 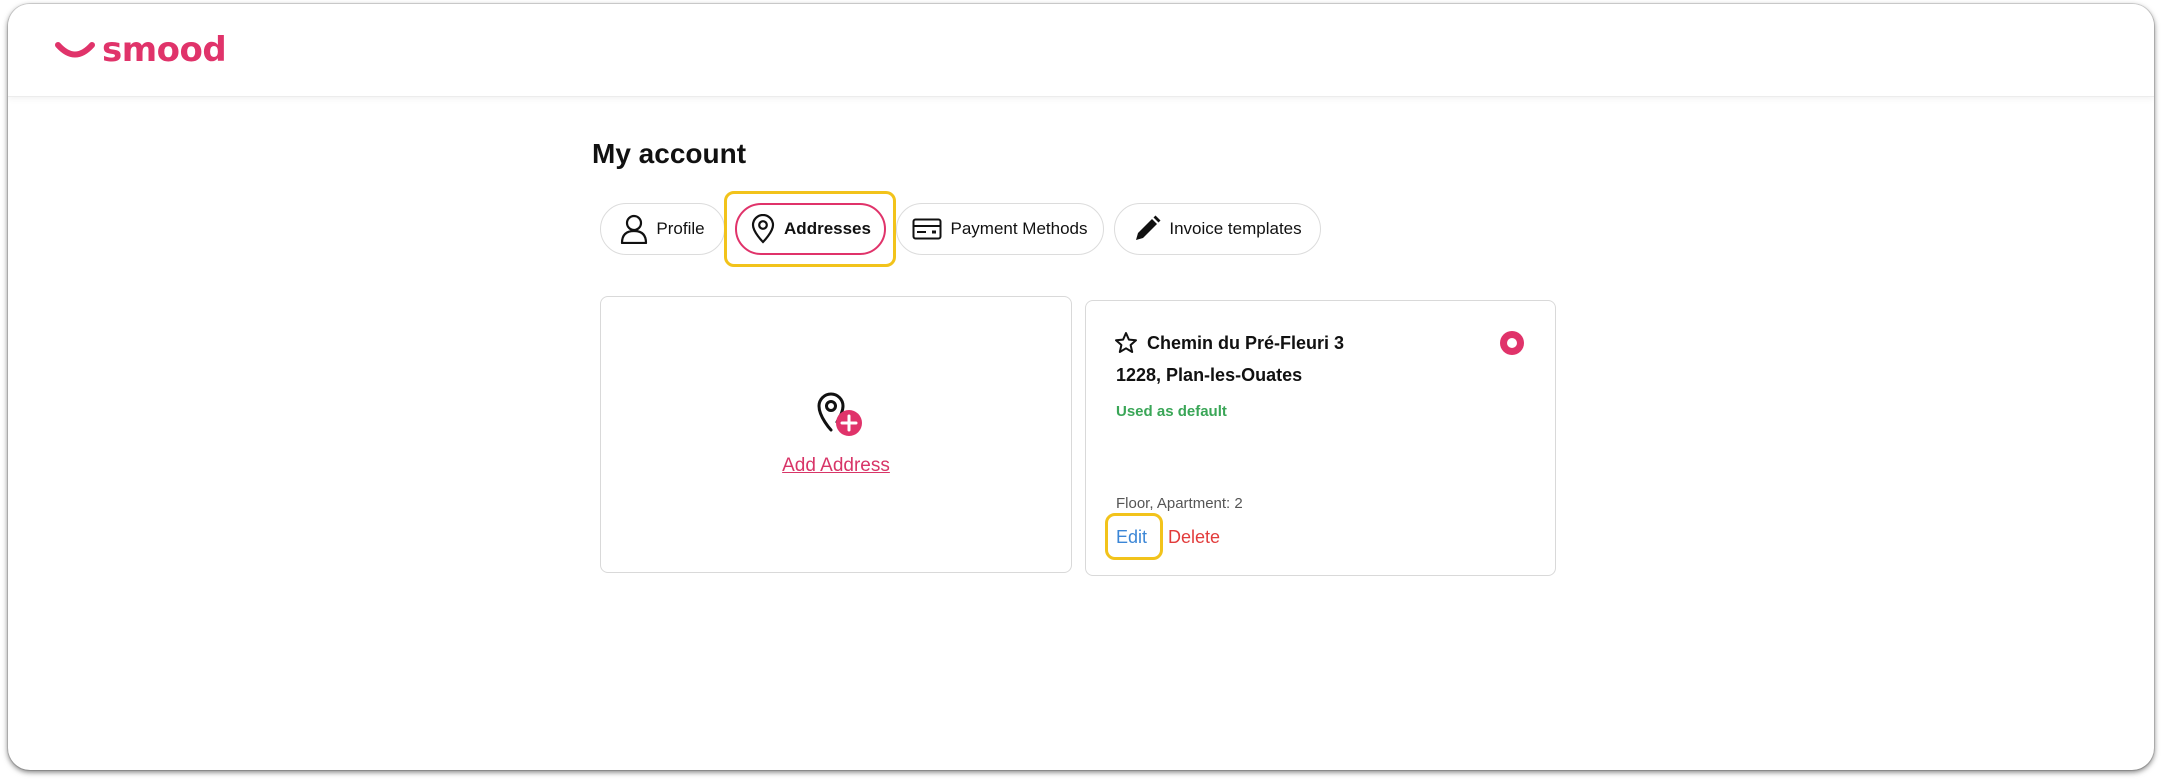 I want to click on credit-card-icon, so click(x=927, y=229).